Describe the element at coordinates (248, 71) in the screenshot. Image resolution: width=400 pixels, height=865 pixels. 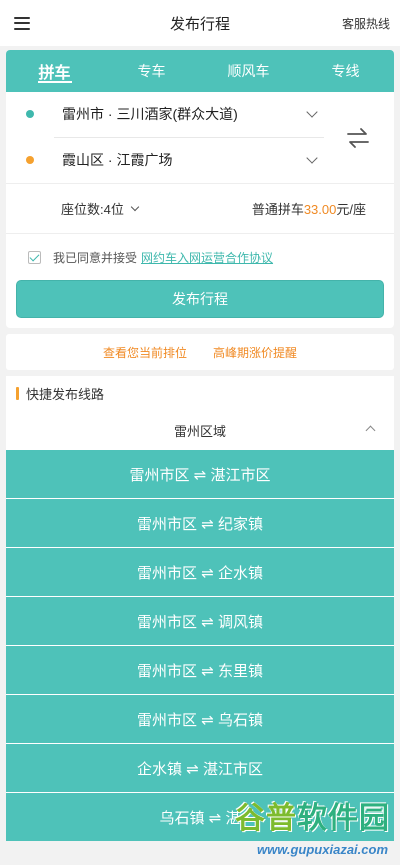
I see `tab-hitch-ride: 顺风车` at that location.